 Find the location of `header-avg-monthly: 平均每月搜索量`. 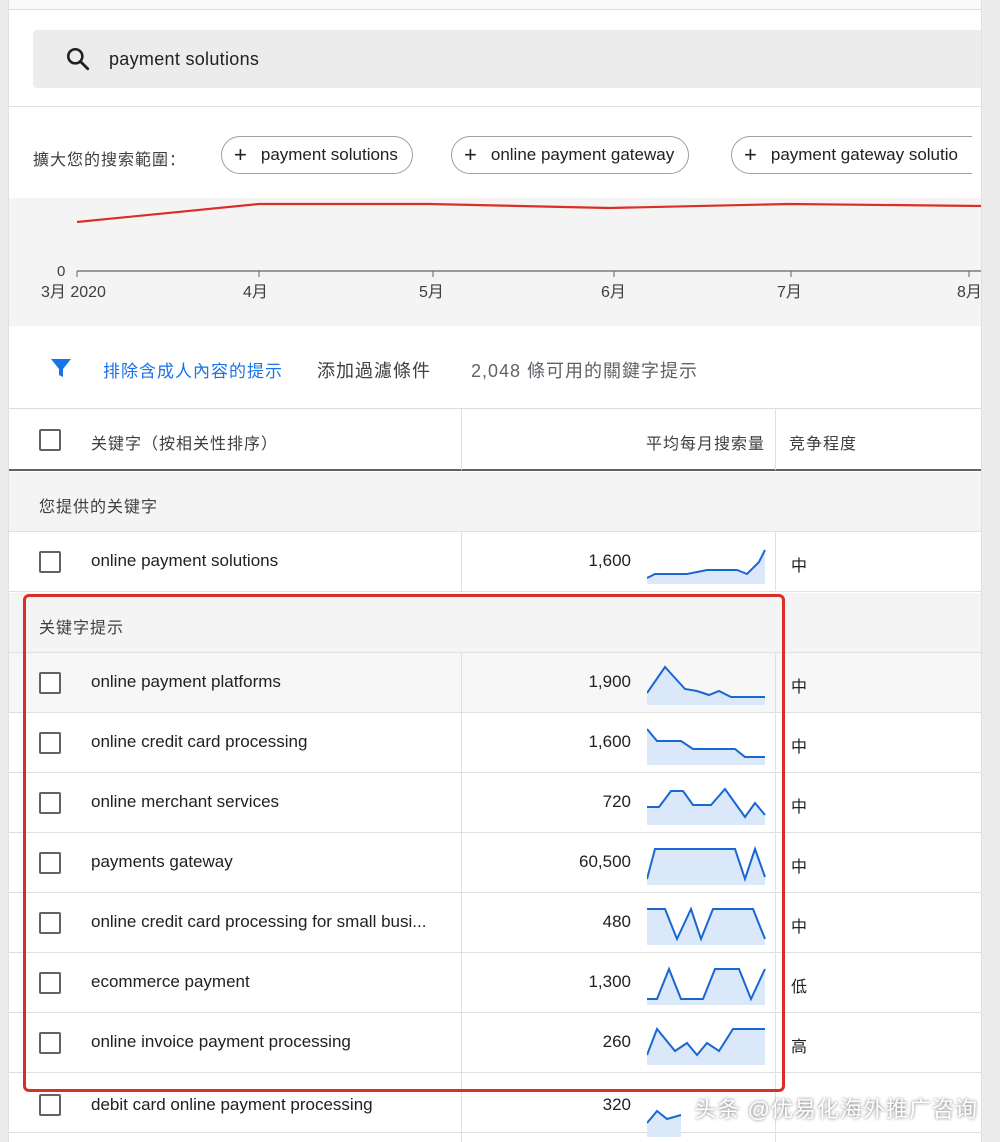

header-avg-monthly: 平均每月搜索量 is located at coordinates (705, 442).